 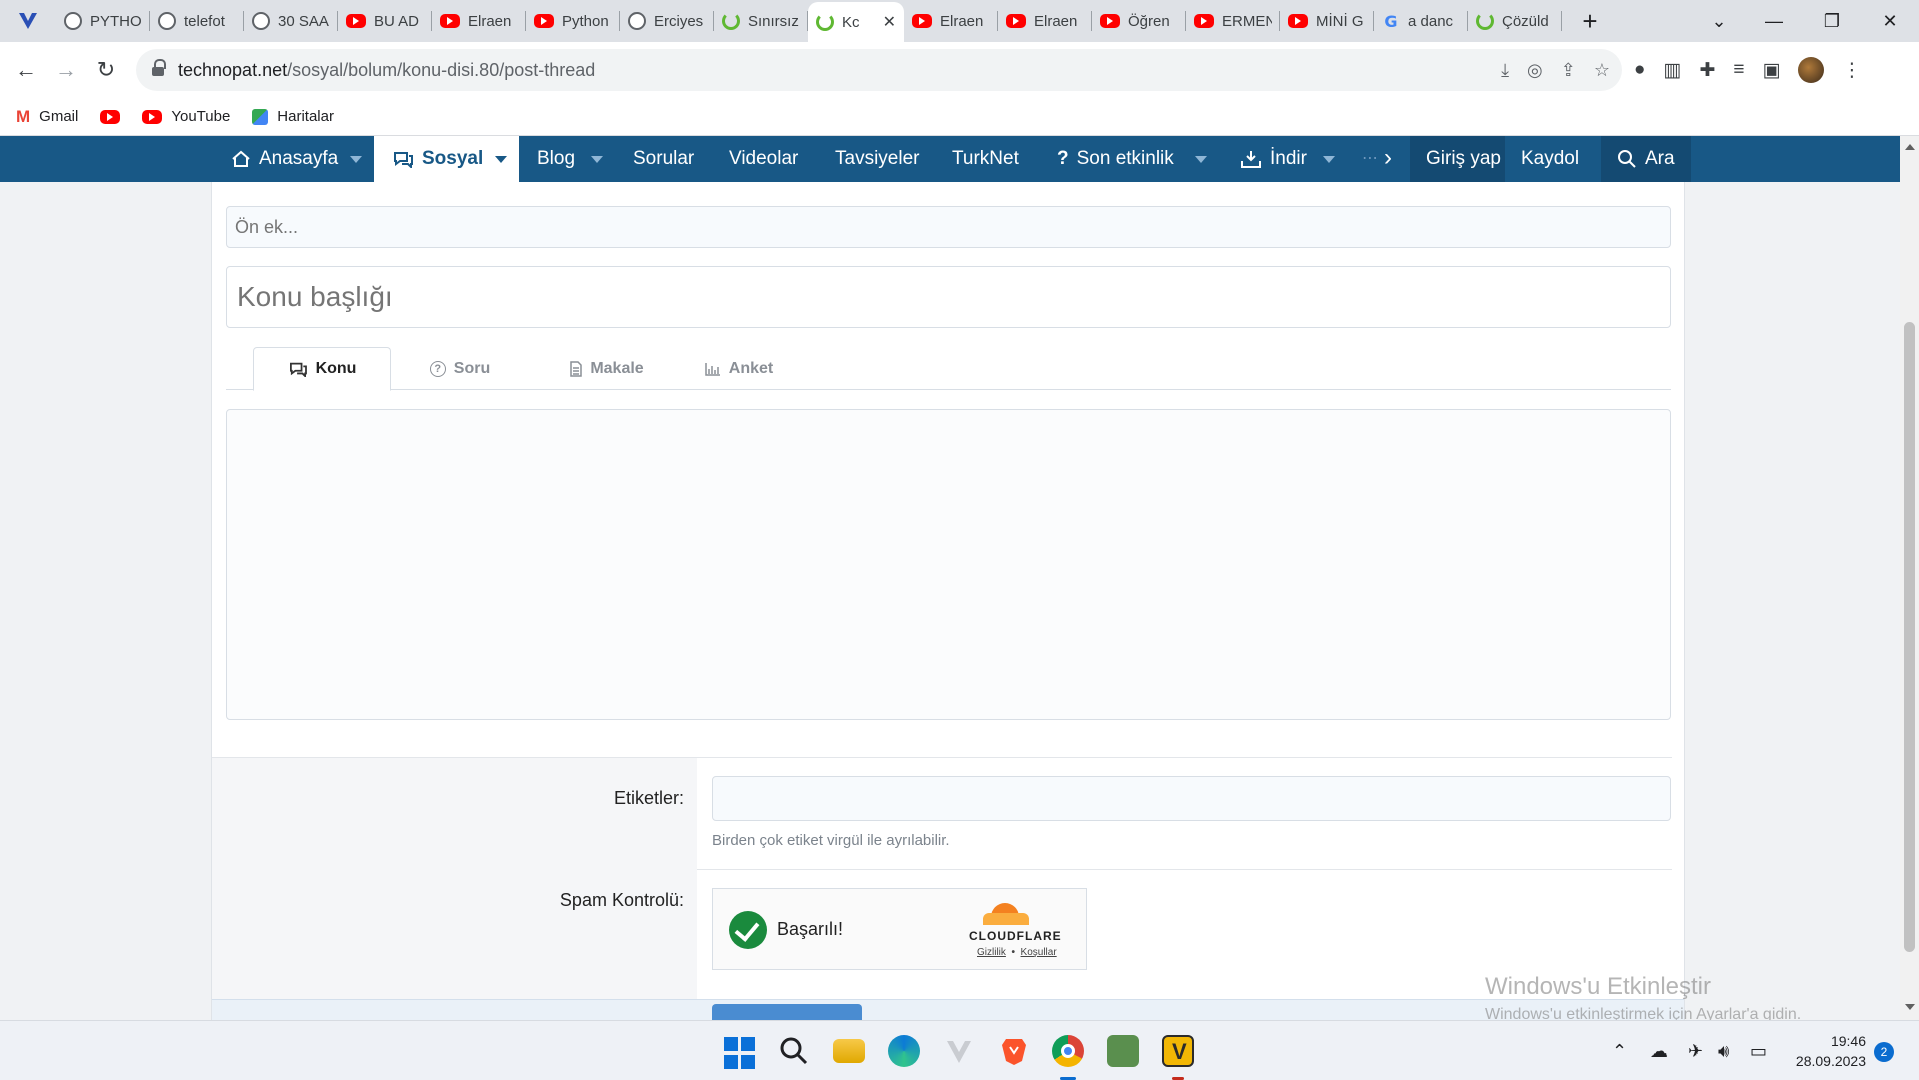 I want to click on extension-cookie-icon: ●, so click(x=1639, y=70).